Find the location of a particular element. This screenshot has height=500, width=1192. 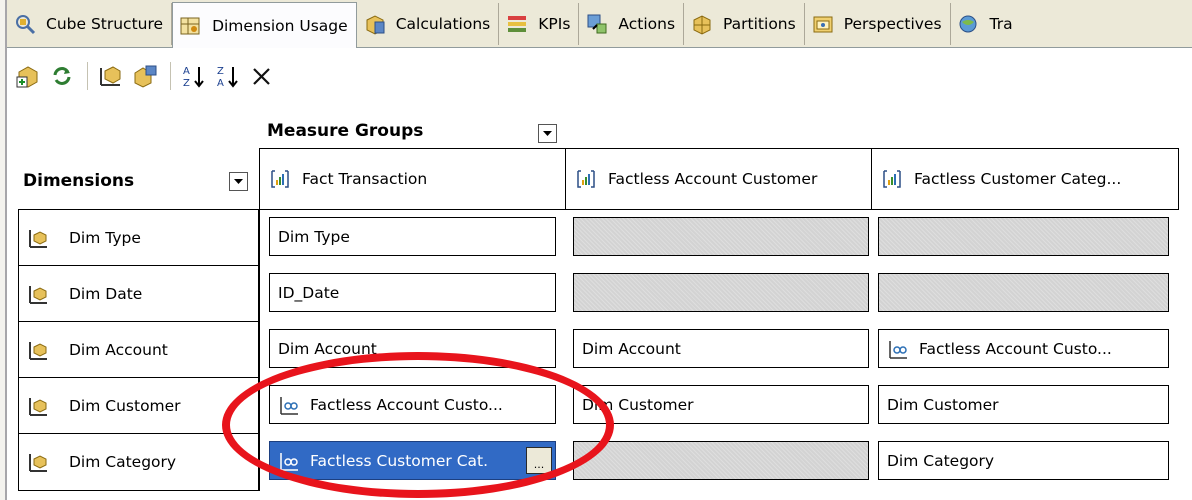

relationship-text: Dim Category is located at coordinates (941, 460).